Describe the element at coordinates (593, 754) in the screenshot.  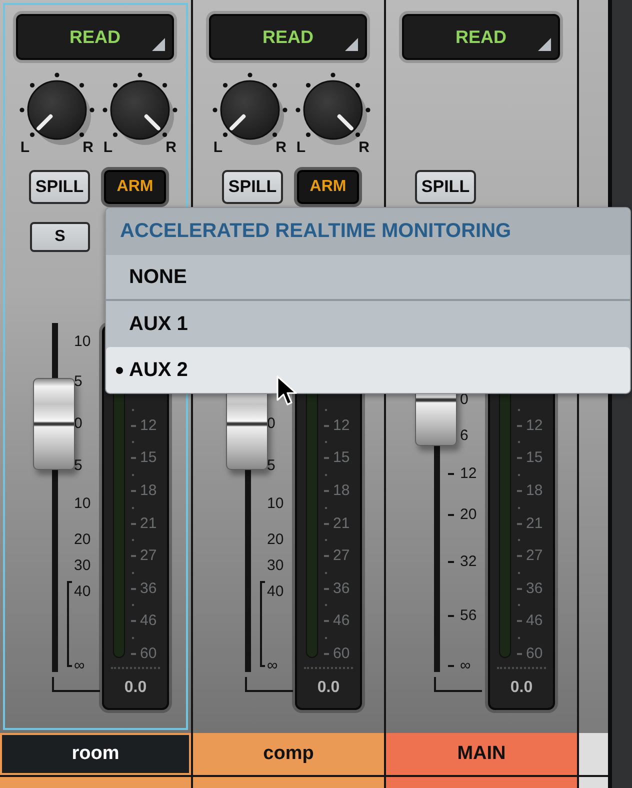
I see `blank-name-plate` at that location.